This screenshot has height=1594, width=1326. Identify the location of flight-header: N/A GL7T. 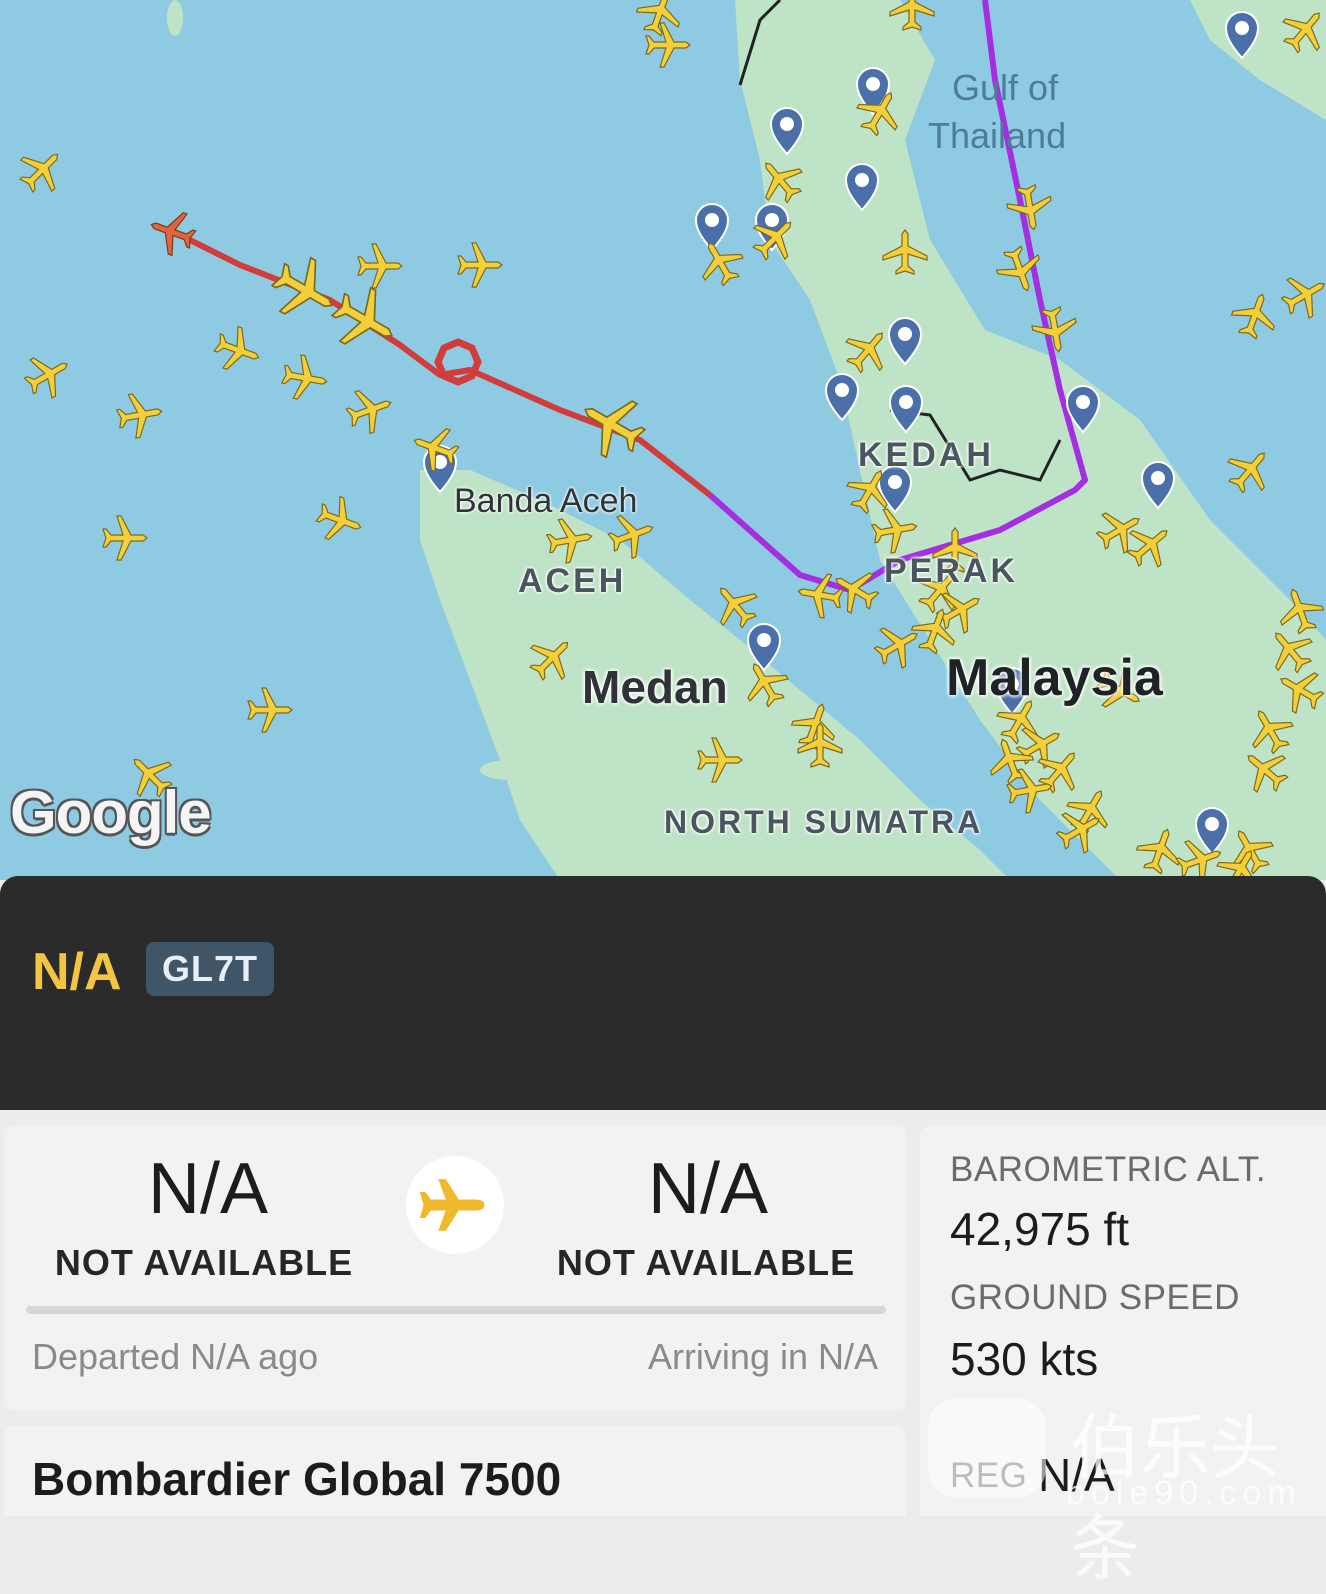
(663, 993).